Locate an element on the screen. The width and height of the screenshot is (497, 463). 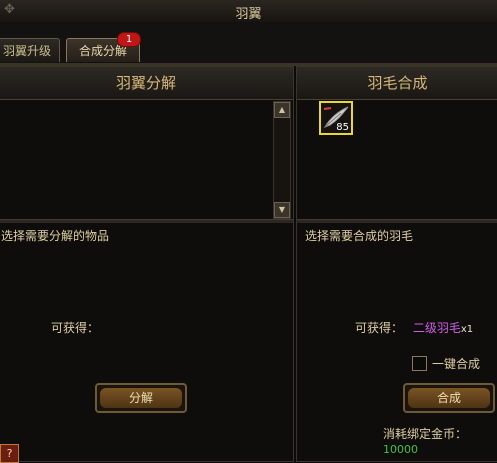
window-title: 羽翼 is located at coordinates (248, 14).